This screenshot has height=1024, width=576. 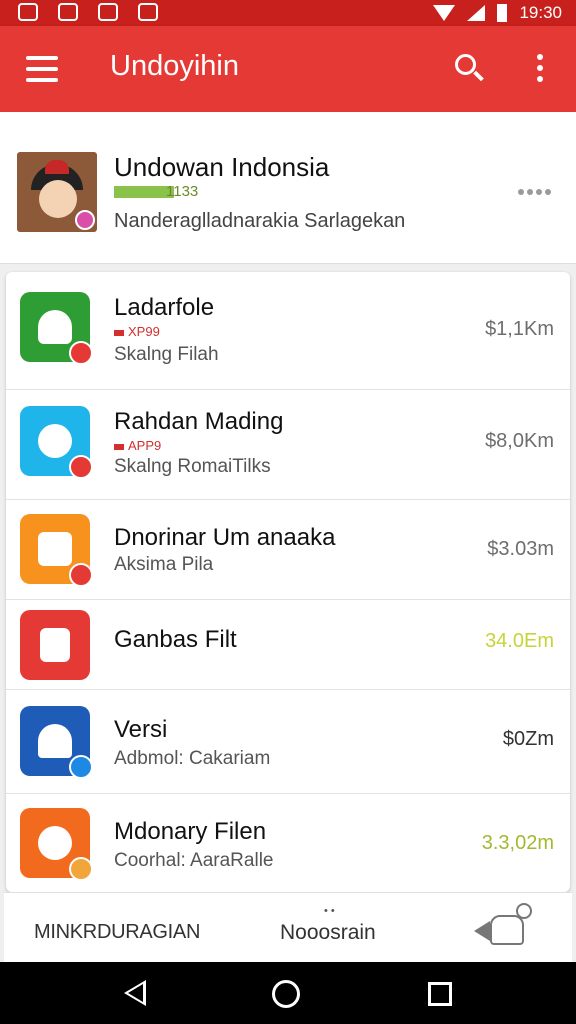 What do you see at coordinates (85, 220) in the screenshot?
I see `avatar-badge-icon` at bounding box center [85, 220].